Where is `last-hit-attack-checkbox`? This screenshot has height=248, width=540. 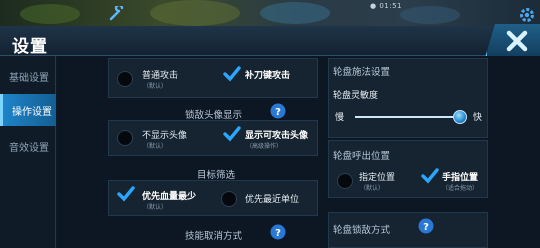
last-hit-attack-checkbox is located at coordinates (232, 74).